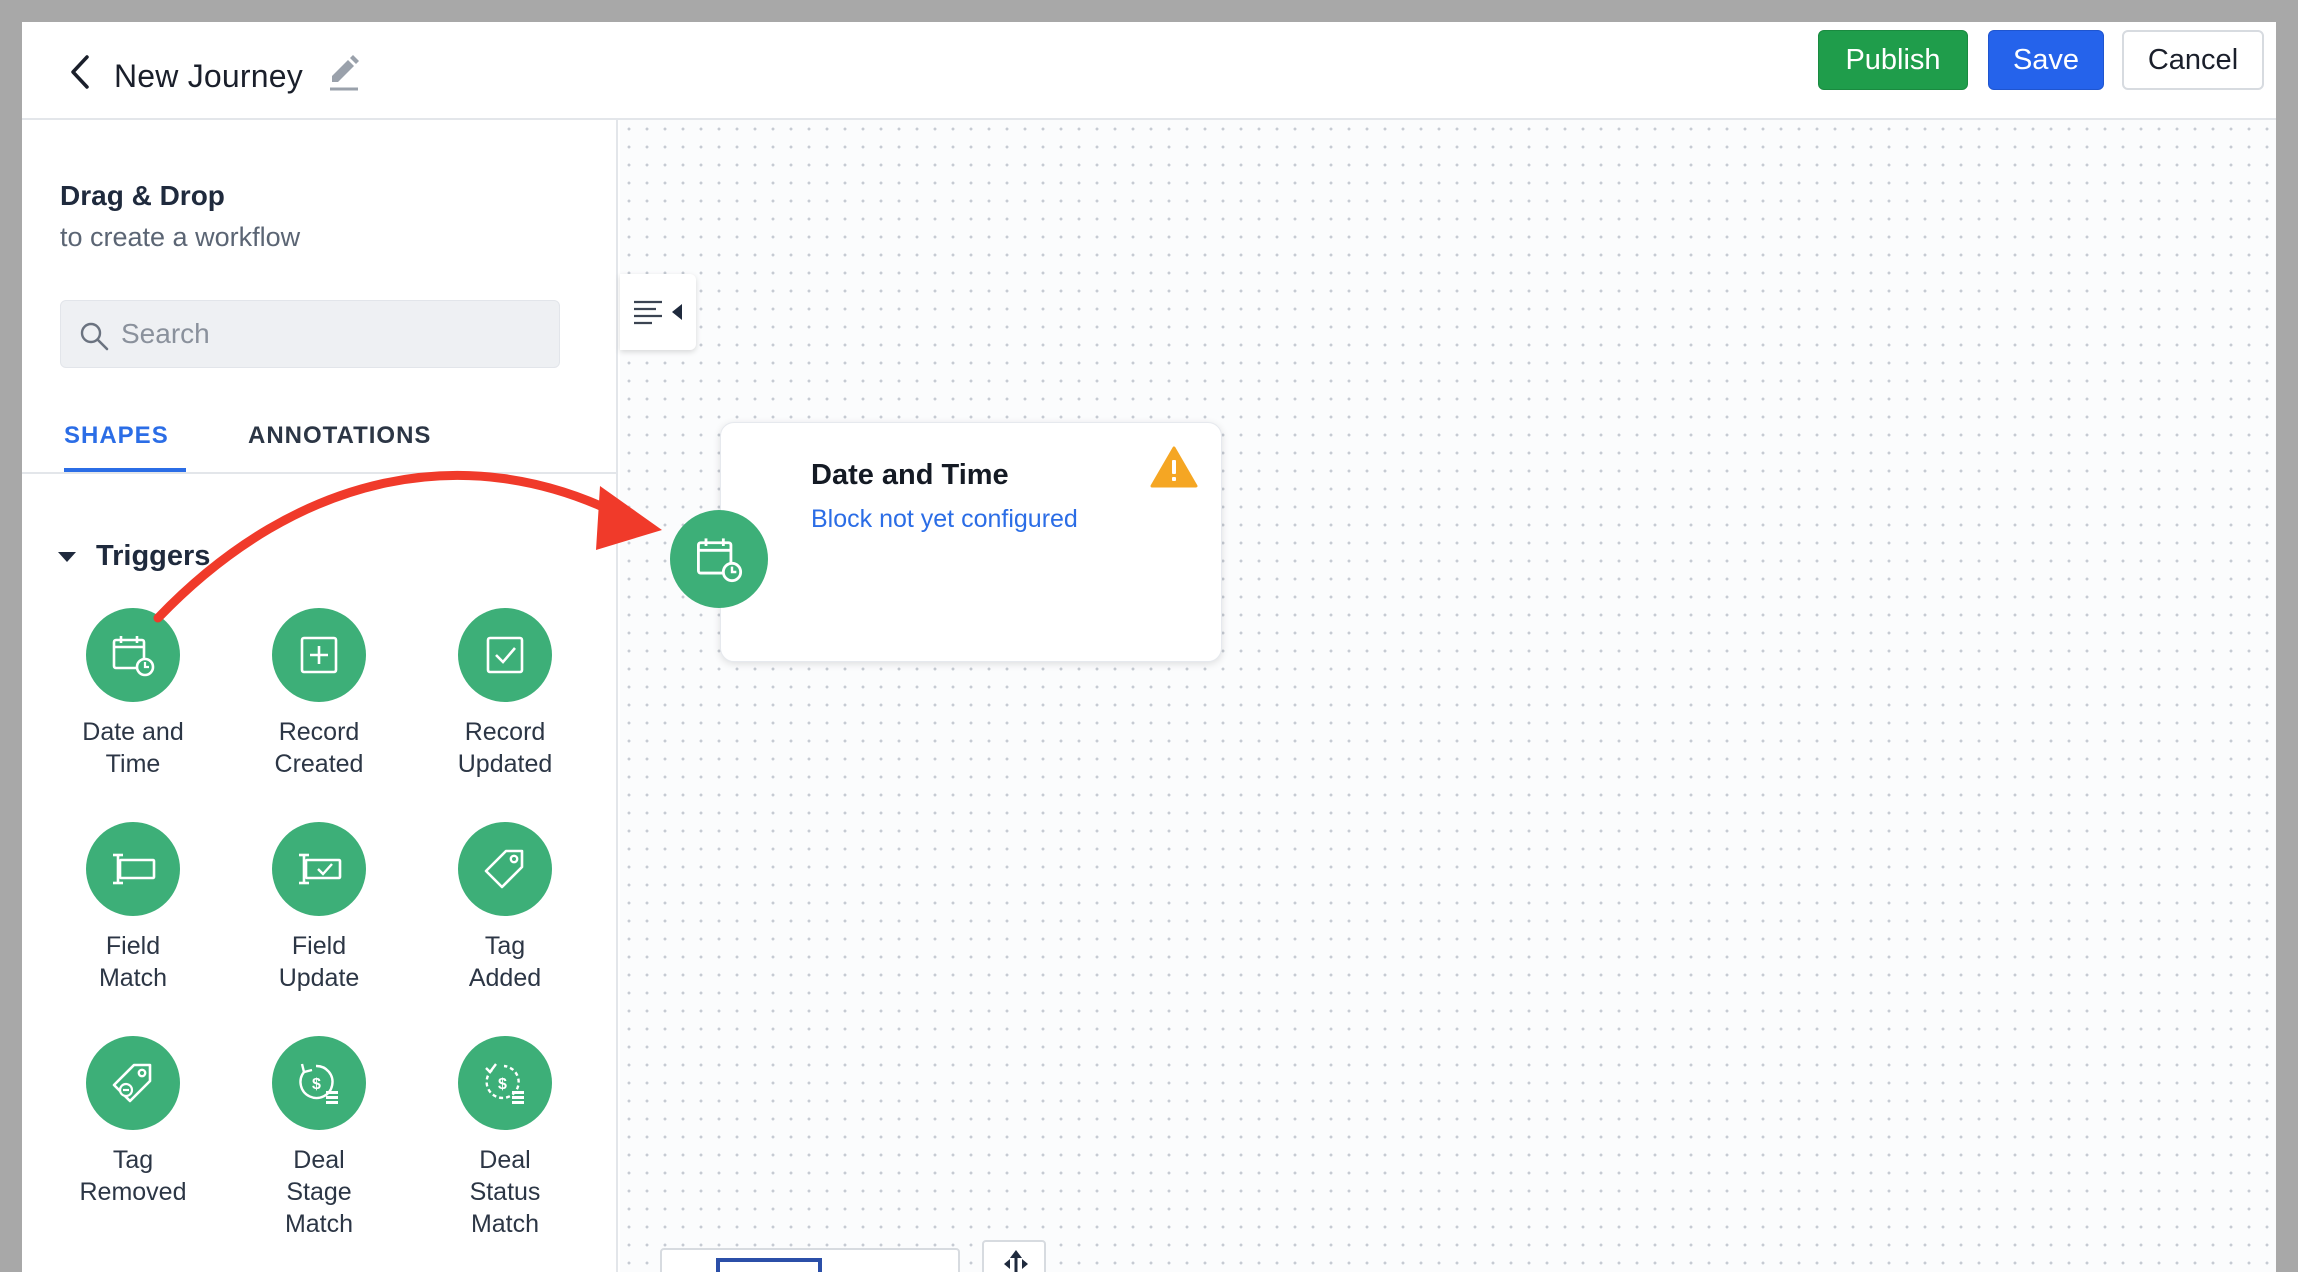 The image size is (2298, 1272). Describe the element at coordinates (505, 748) in the screenshot. I see `shape-label: Record Updated` at that location.